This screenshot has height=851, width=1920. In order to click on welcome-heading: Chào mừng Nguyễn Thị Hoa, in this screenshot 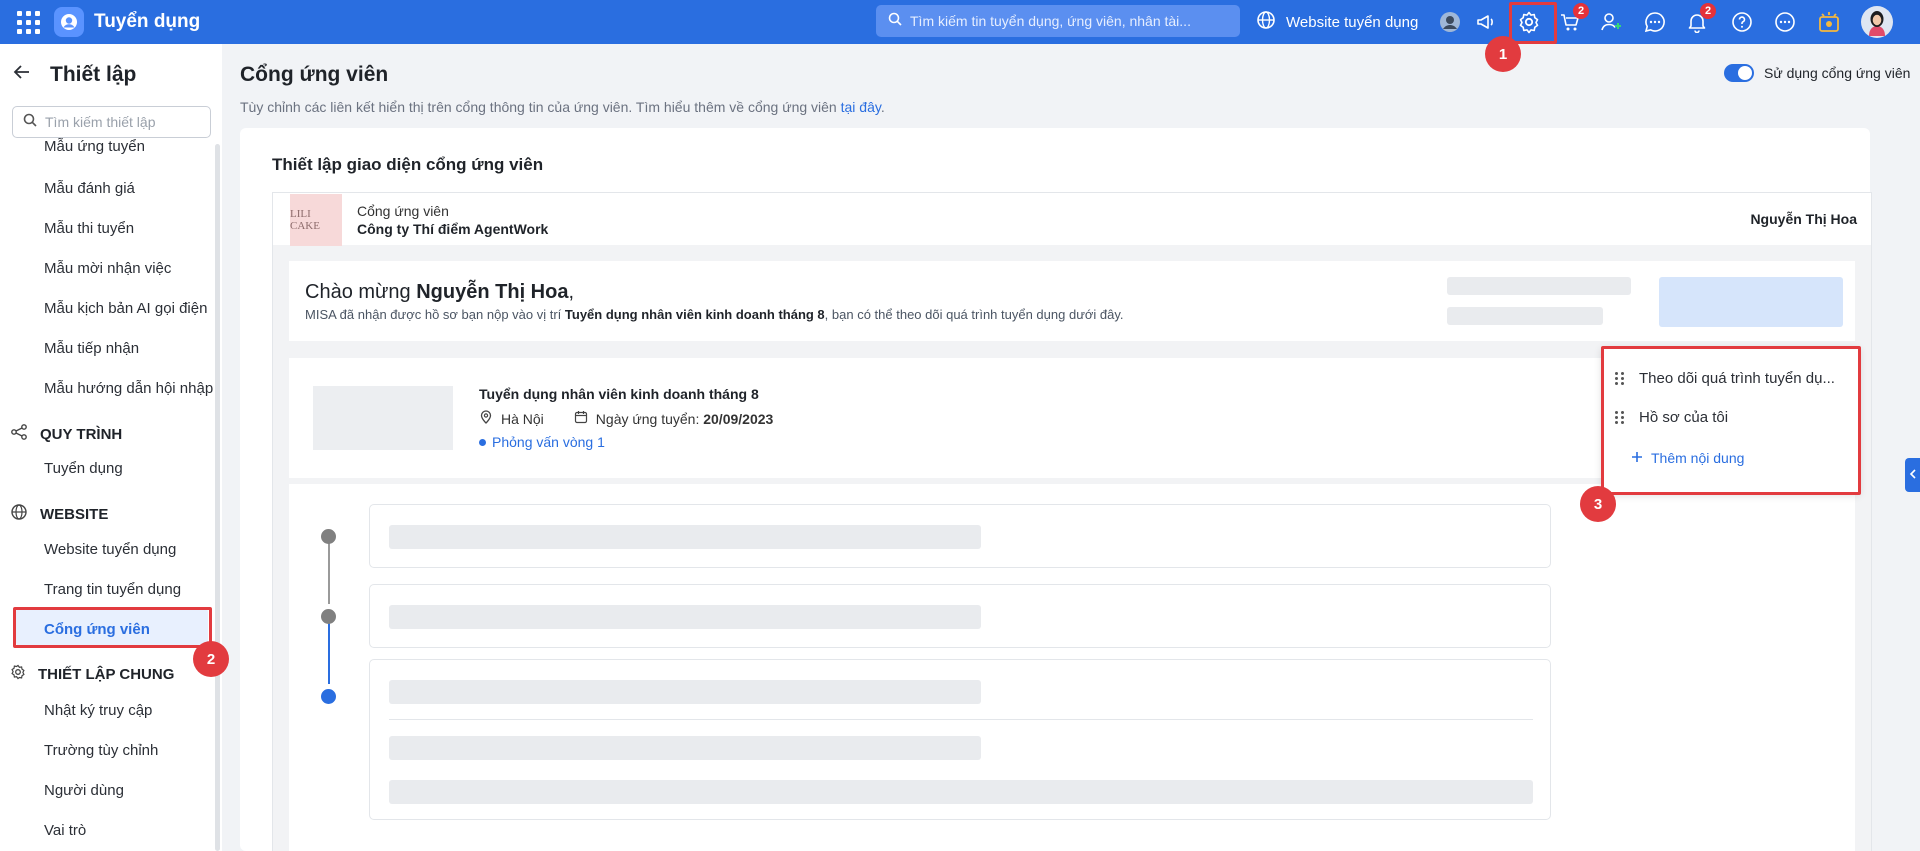, I will do `click(439, 292)`.